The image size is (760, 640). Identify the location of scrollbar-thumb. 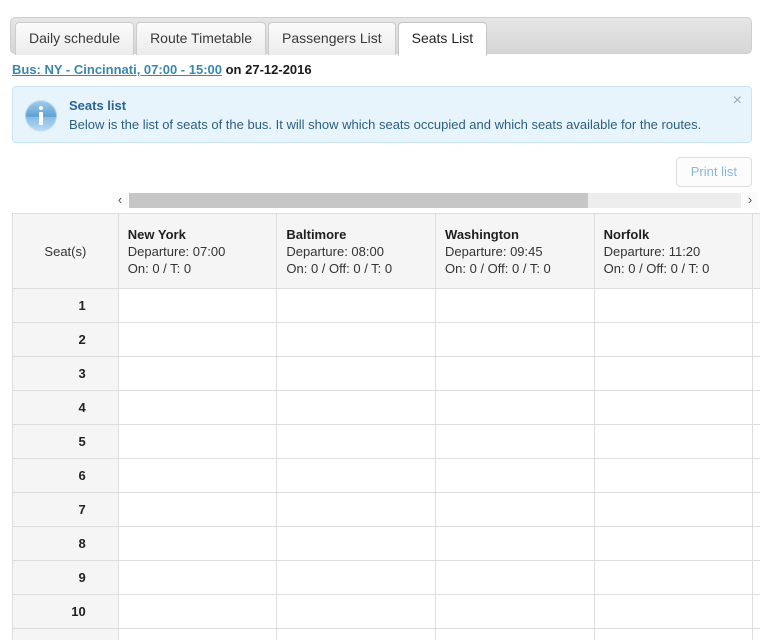
(358, 200).